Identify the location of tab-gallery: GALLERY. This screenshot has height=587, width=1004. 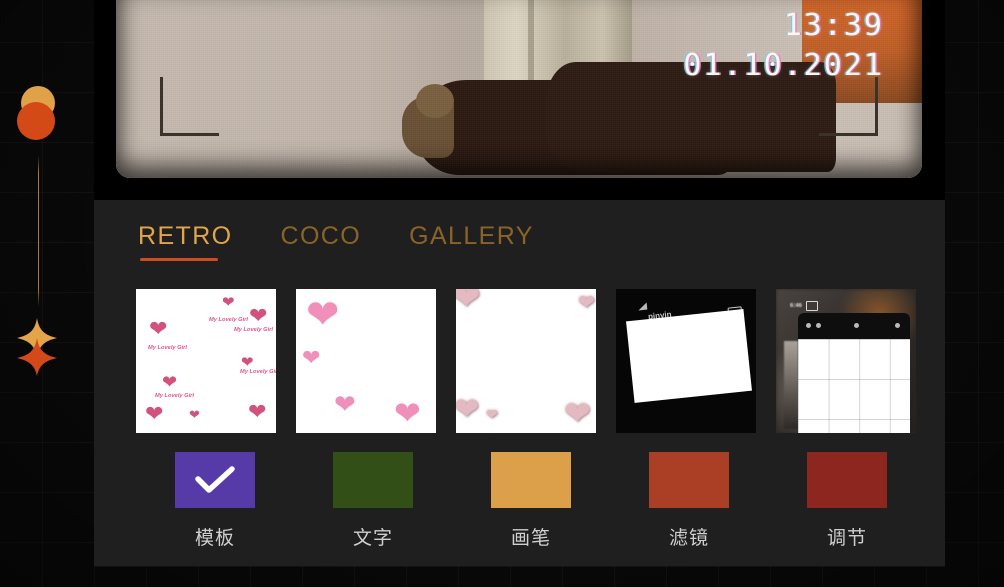
(471, 242).